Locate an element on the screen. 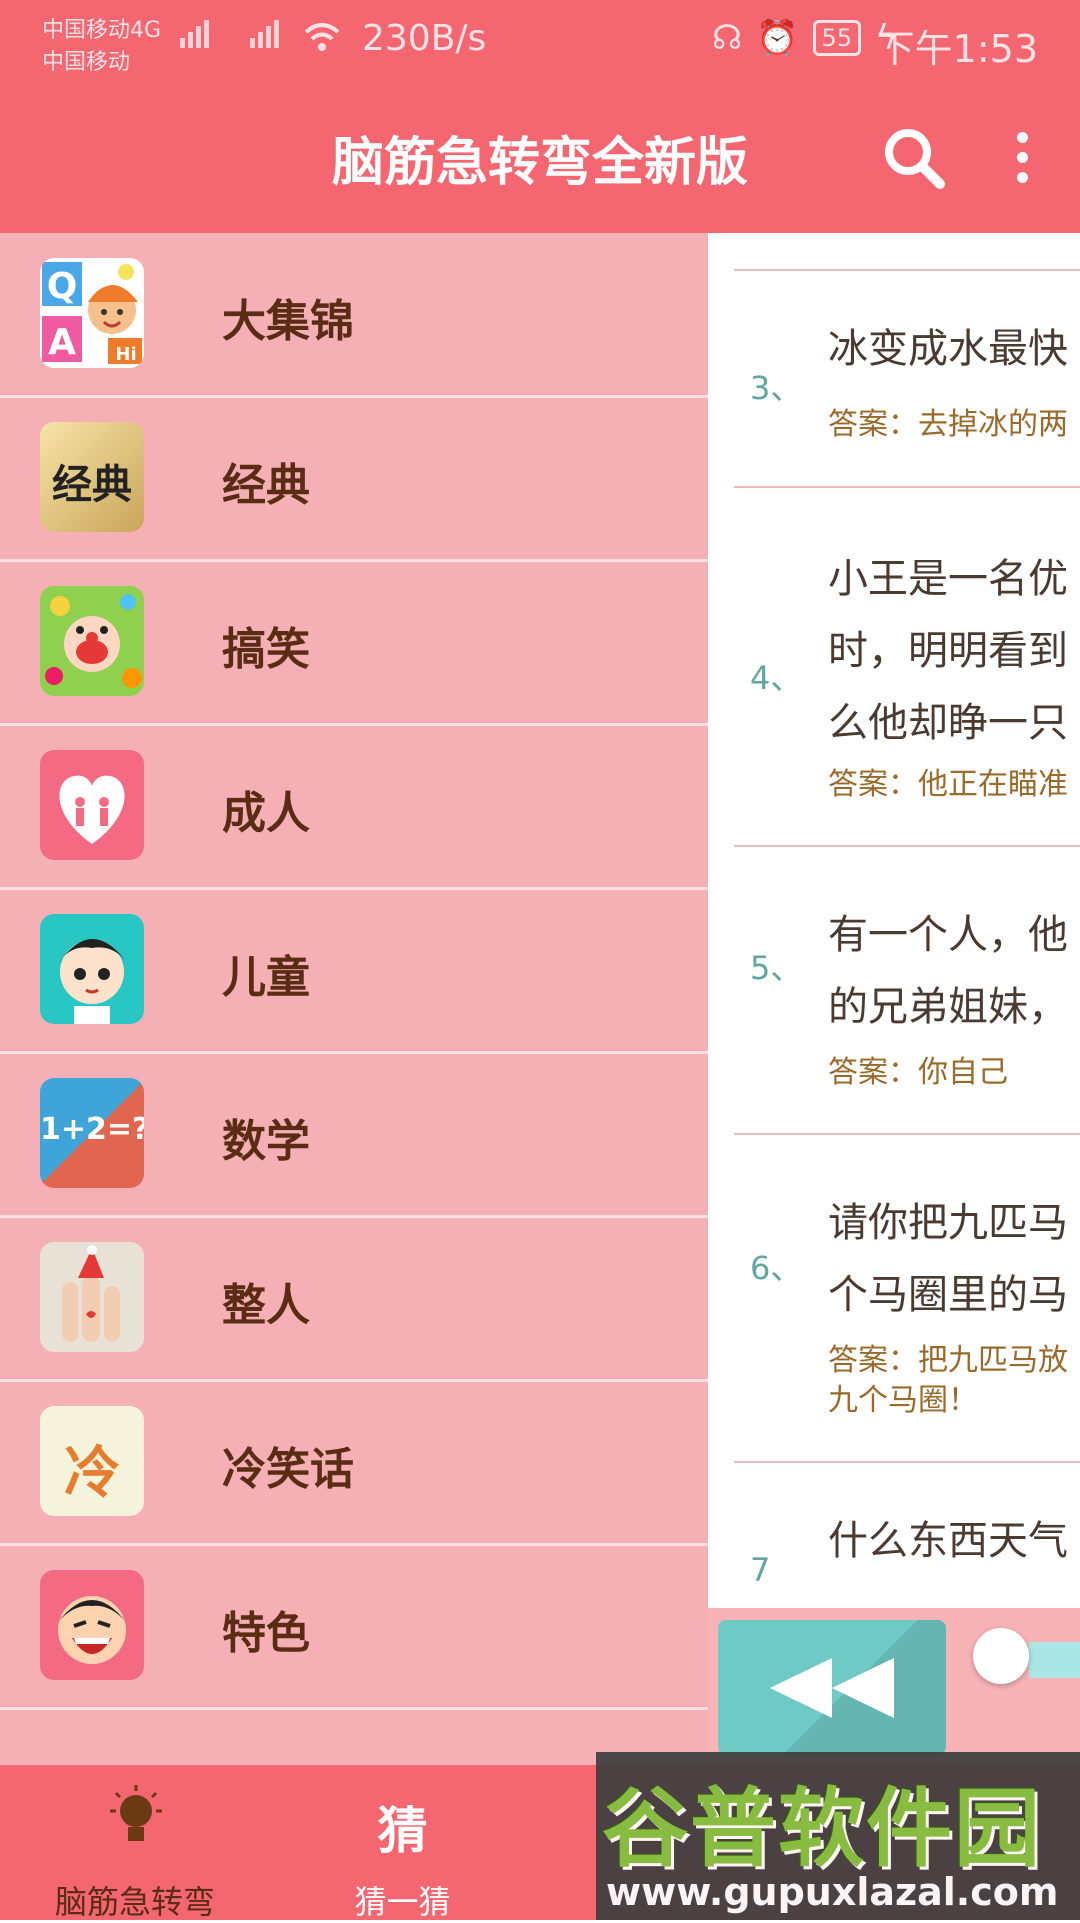 This screenshot has width=1080, height=1923. question-text: 冰变成水最快 is located at coordinates (948, 349).